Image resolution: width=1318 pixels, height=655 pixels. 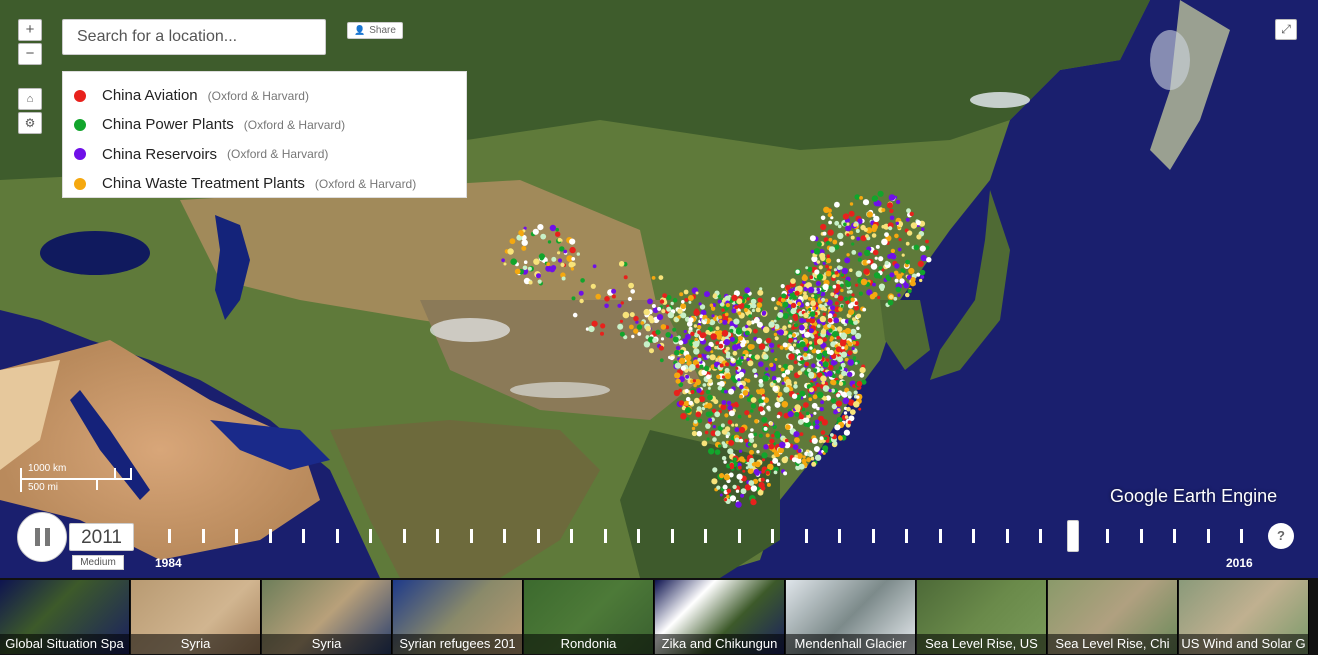 I want to click on timeline-end-year: 2016, so click(x=1239, y=563).